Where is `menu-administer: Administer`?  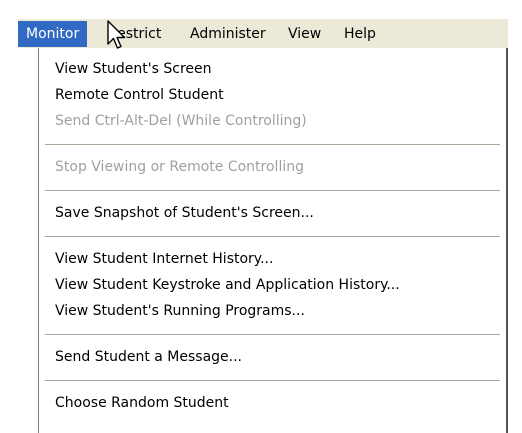
menu-administer: Administer is located at coordinates (228, 34).